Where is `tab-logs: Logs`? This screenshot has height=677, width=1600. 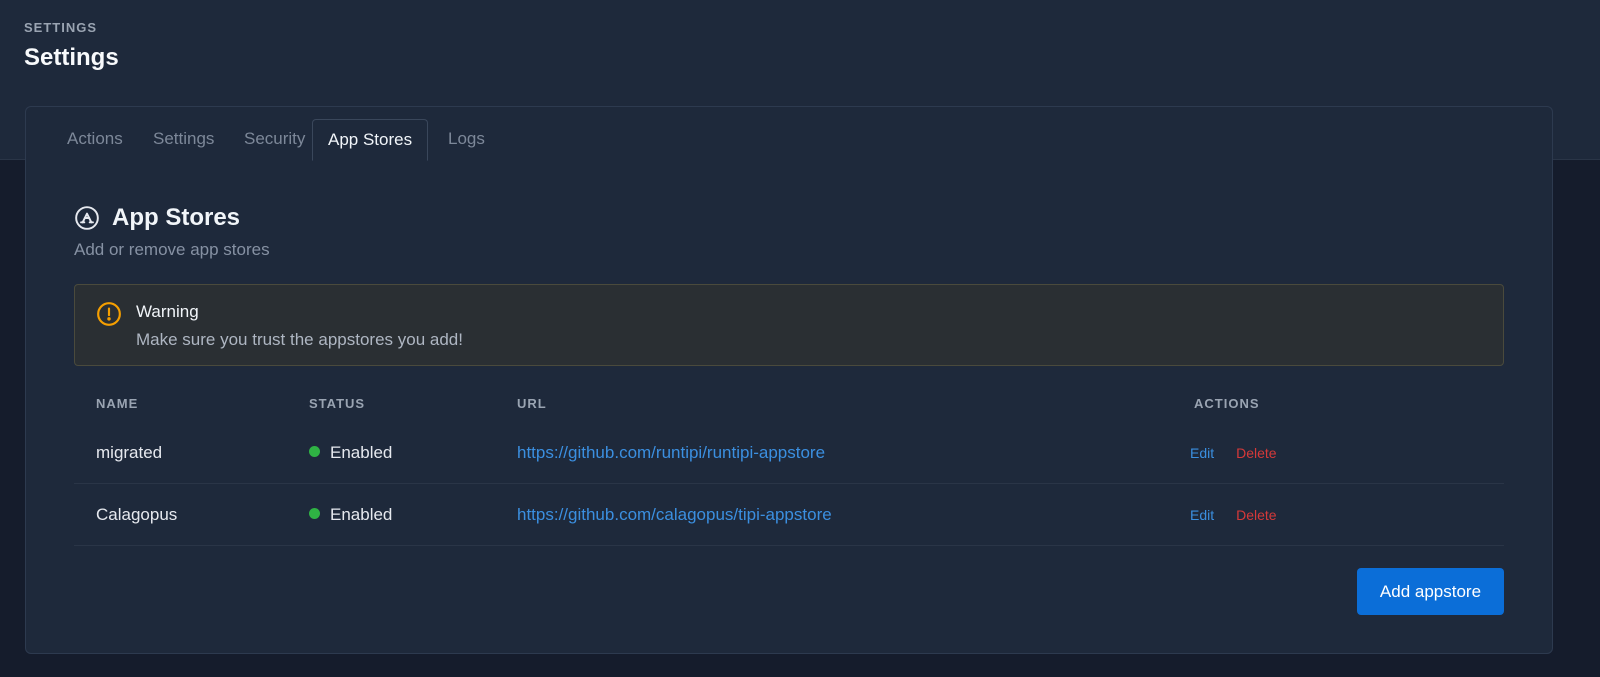 tab-logs: Logs is located at coordinates (466, 140).